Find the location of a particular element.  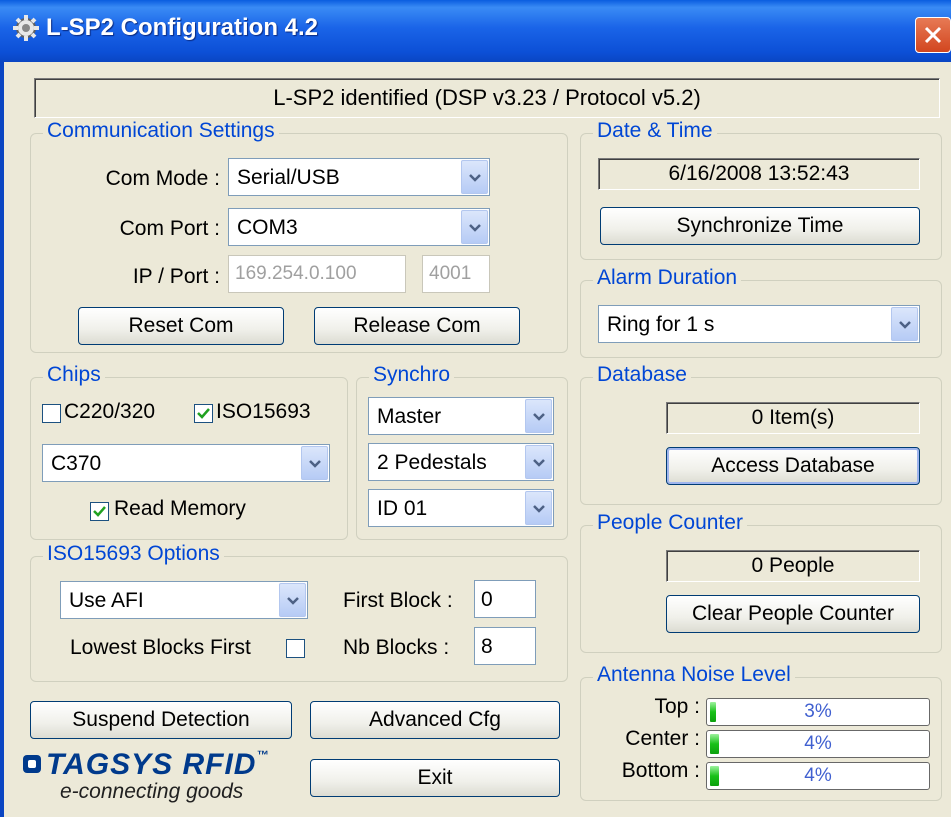

group-label: Date & Time is located at coordinates (655, 131).